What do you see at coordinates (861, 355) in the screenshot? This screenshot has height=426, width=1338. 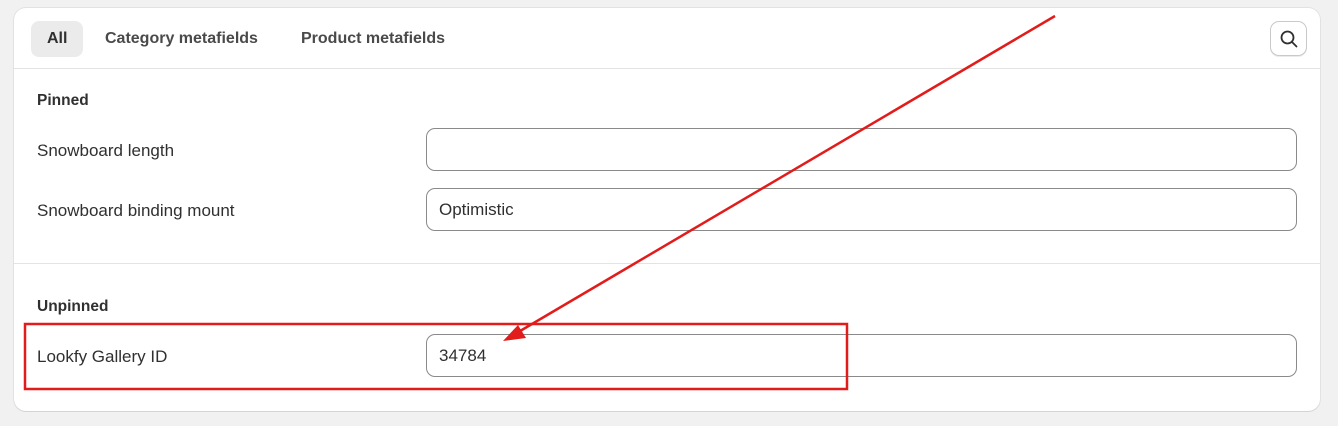 I see `lookfy-gallery-id-field` at bounding box center [861, 355].